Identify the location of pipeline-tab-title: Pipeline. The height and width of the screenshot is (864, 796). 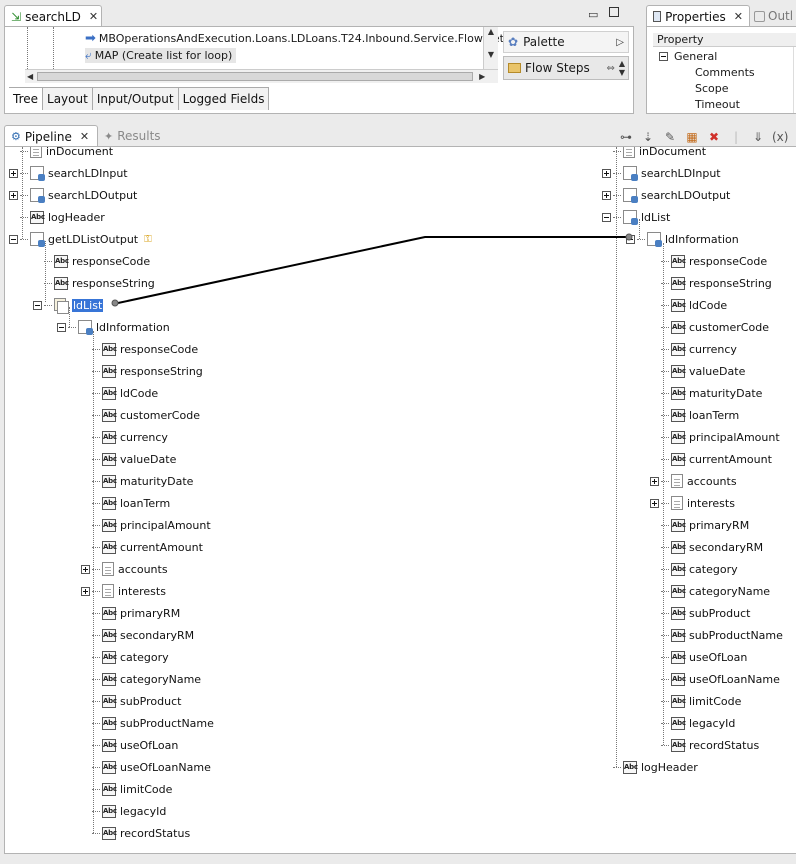
(48, 136).